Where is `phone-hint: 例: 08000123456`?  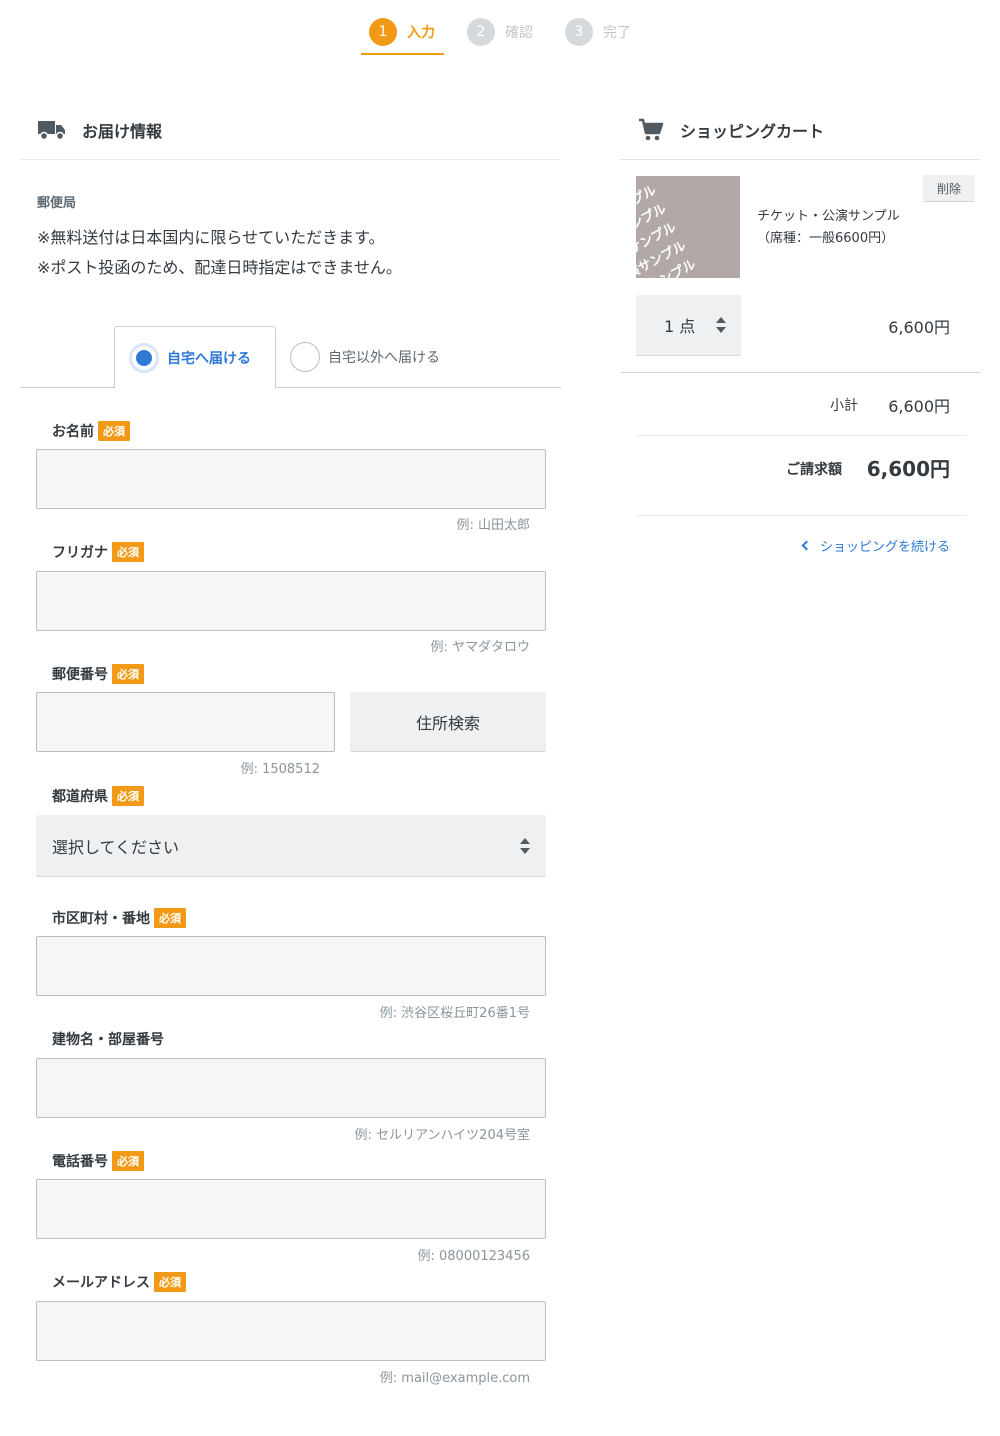
phone-hint: 例: 08000123456 is located at coordinates (474, 1256).